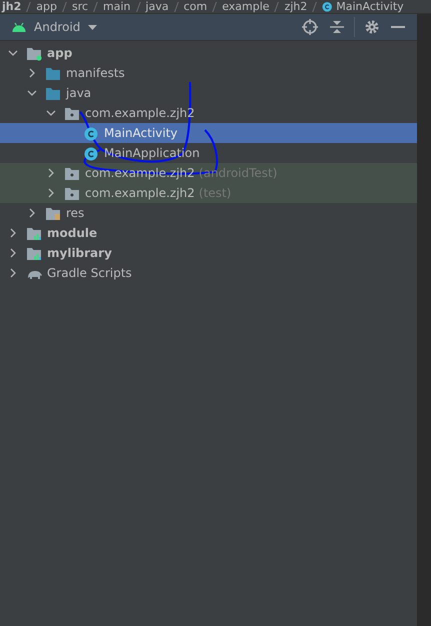 The image size is (431, 626). I want to click on resource-folder-icon, so click(53, 213).